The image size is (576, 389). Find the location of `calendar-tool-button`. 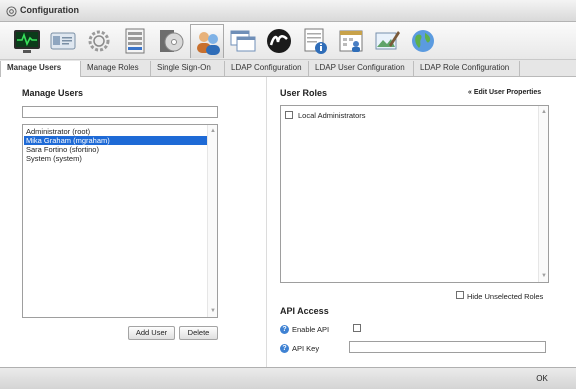

calendar-tool-button is located at coordinates (351, 41).